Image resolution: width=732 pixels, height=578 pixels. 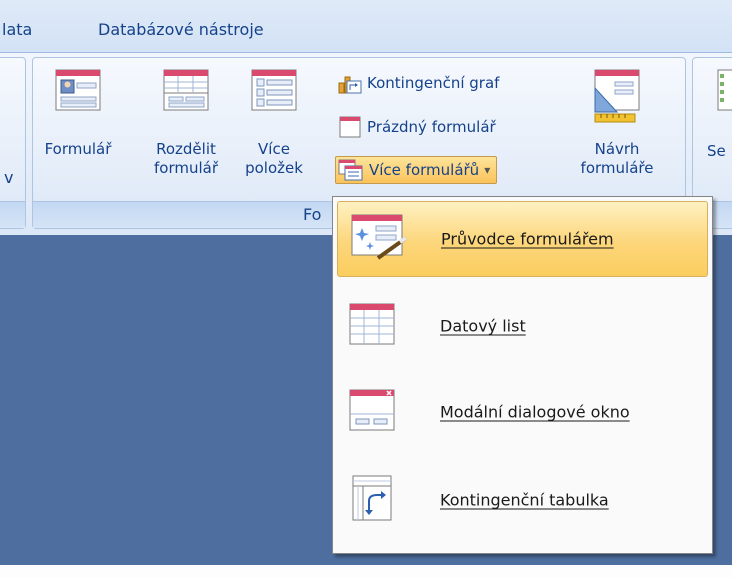 What do you see at coordinates (13, 143) in the screenshot?
I see `ribbon-group-left-partial` at bounding box center [13, 143].